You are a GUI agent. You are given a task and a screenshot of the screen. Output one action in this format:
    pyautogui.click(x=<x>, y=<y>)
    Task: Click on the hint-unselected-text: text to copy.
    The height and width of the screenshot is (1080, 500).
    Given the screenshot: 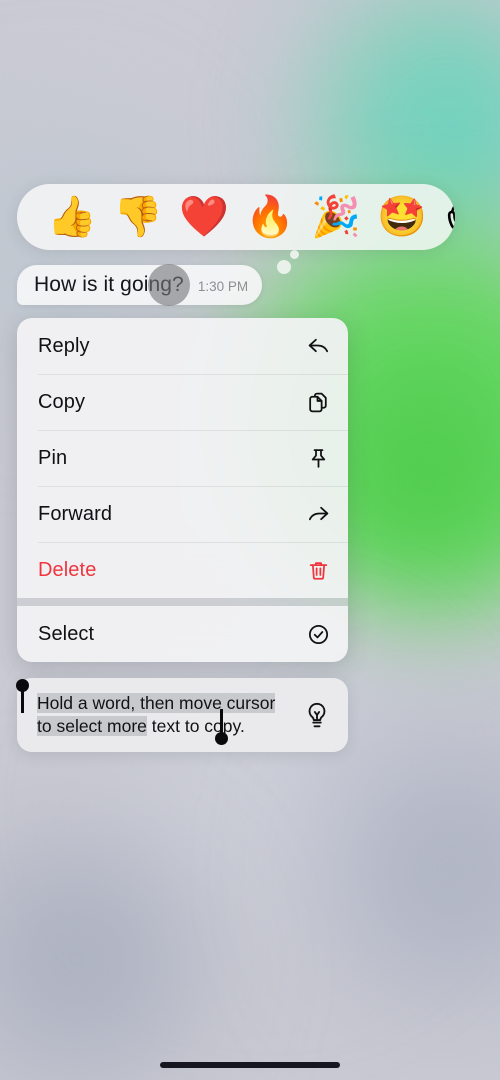 What is the action you would take?
    pyautogui.click(x=195, y=726)
    